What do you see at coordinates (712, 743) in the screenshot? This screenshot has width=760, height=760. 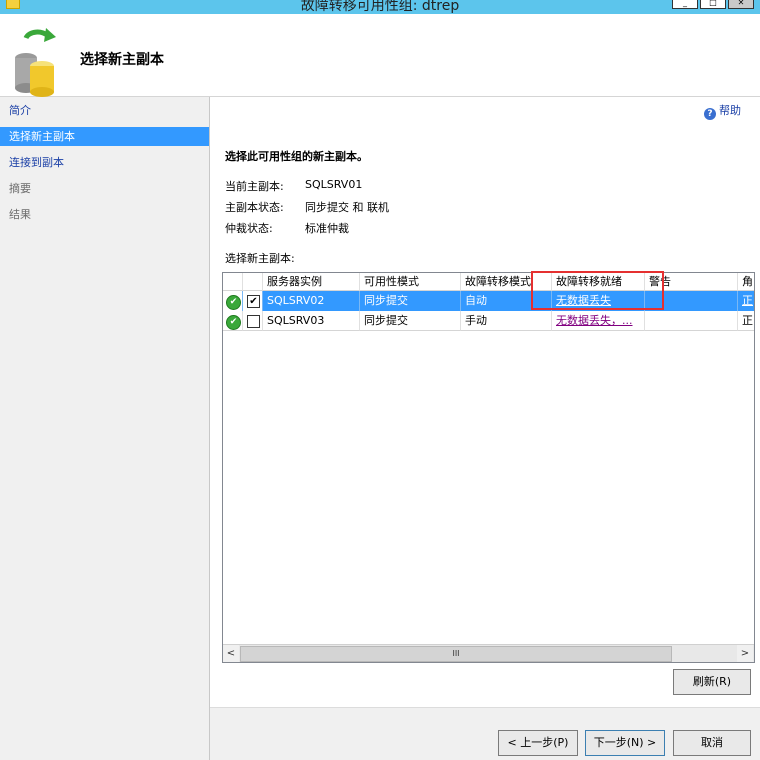 I see `cancel-button: 取消` at bounding box center [712, 743].